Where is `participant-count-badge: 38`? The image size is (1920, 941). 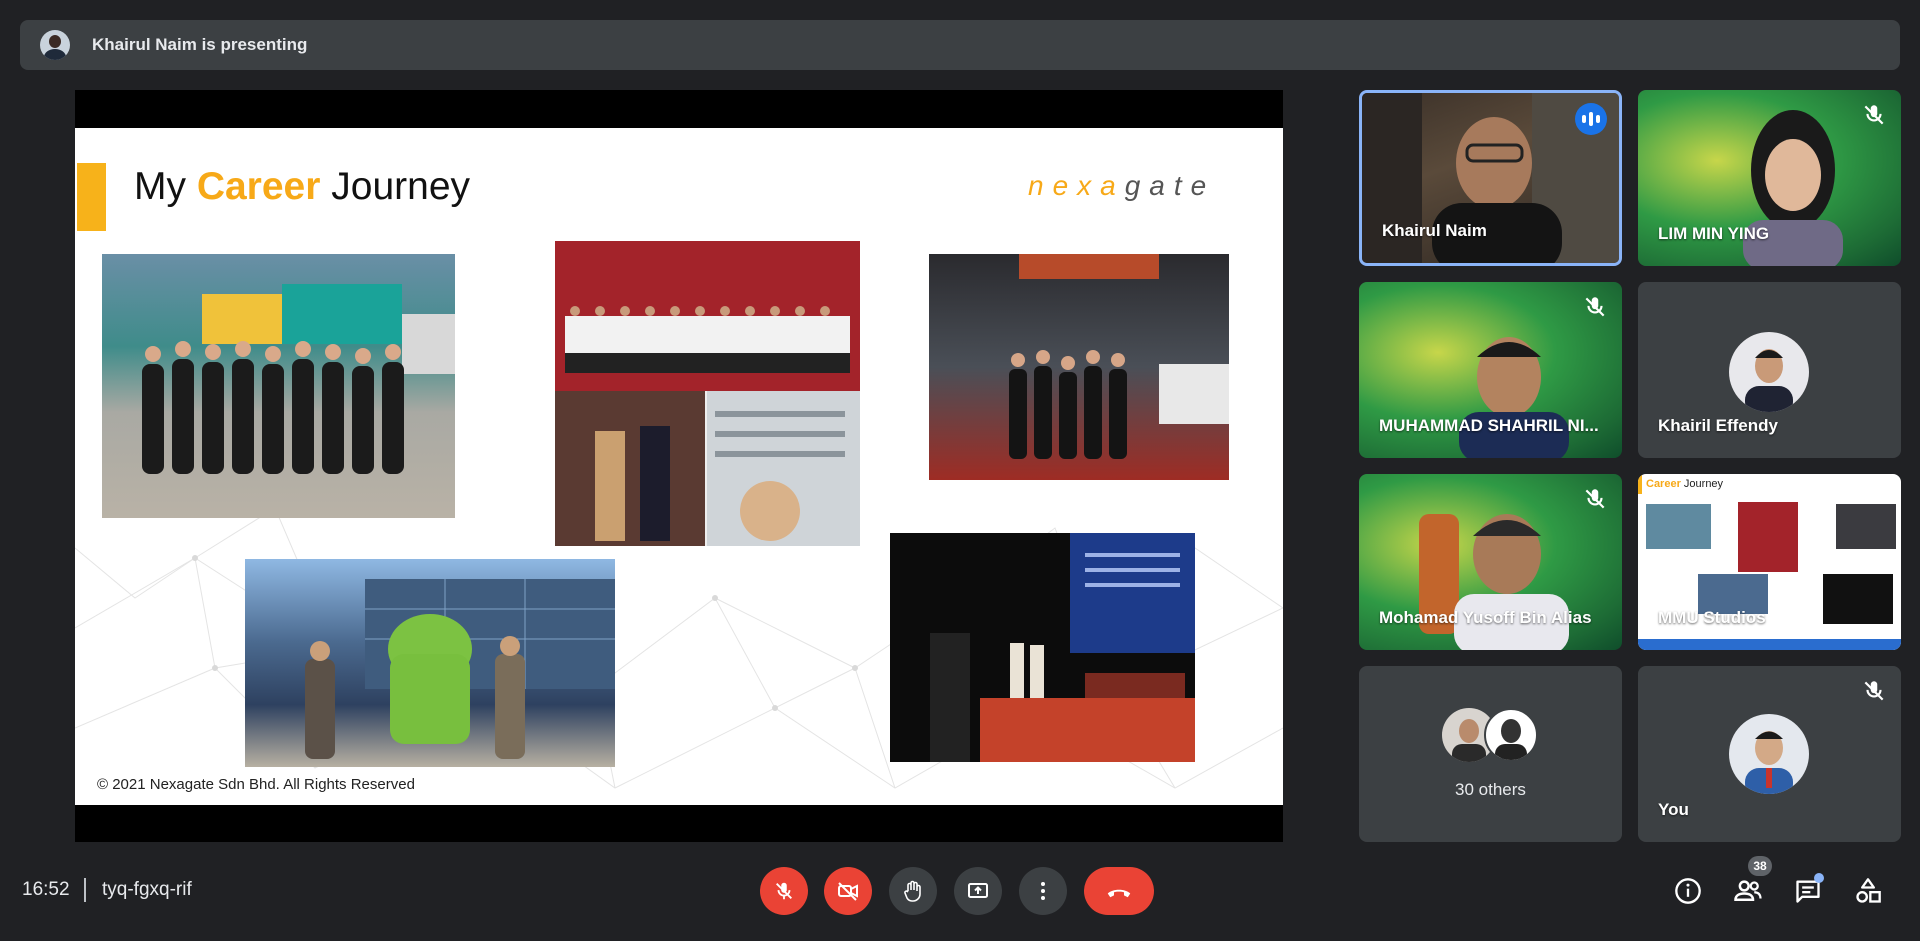 participant-count-badge: 38 is located at coordinates (1760, 866).